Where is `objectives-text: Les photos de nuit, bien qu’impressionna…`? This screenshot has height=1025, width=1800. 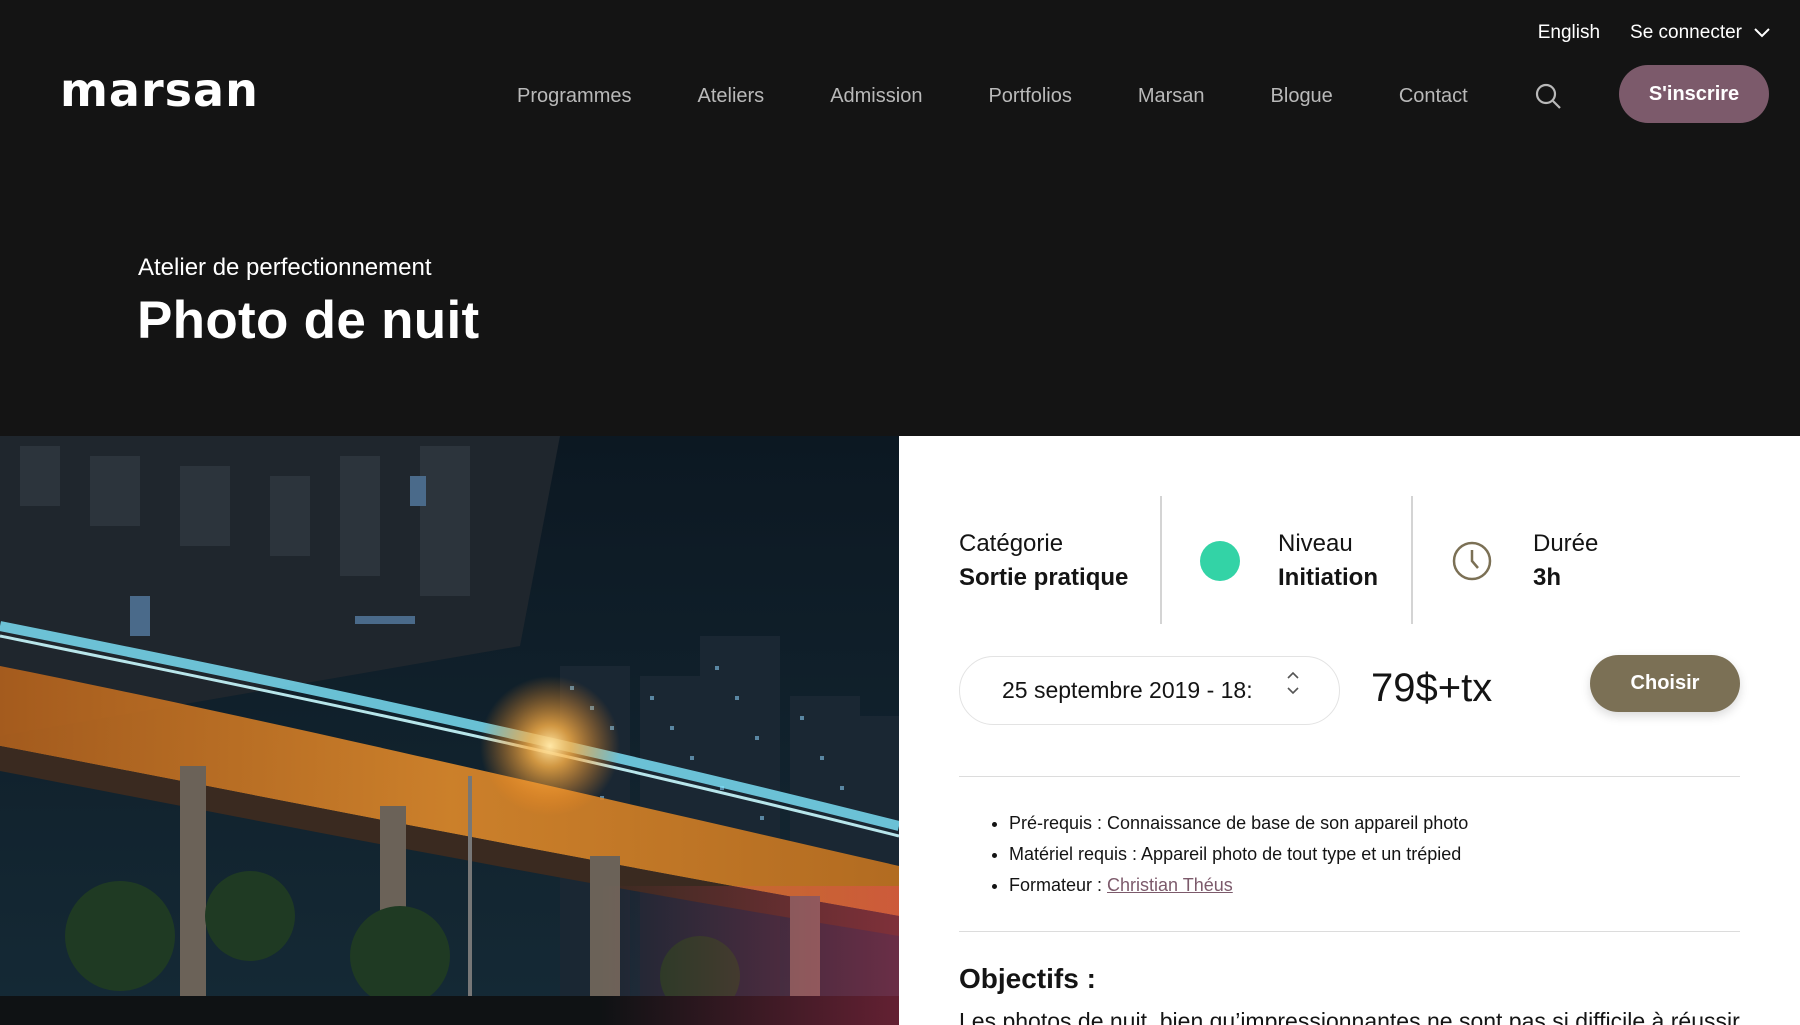 objectives-text: Les photos de nuit, bien qu’impressionna… is located at coordinates (1349, 1016).